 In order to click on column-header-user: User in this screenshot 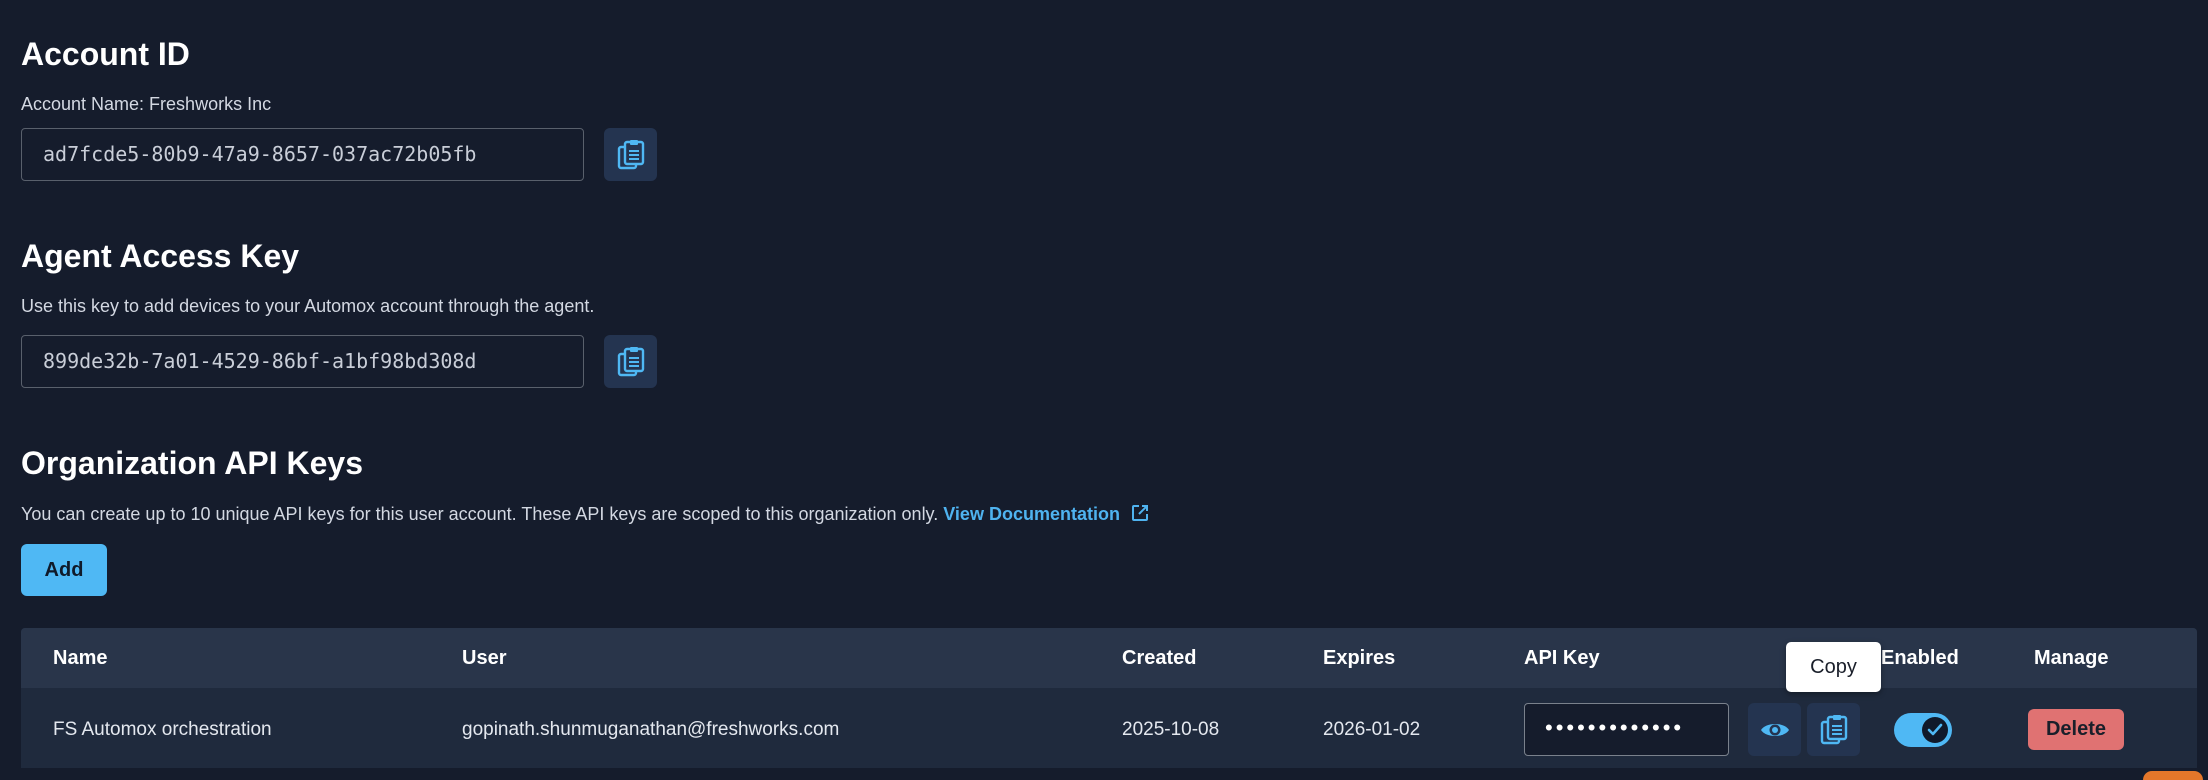, I will do `click(484, 658)`.